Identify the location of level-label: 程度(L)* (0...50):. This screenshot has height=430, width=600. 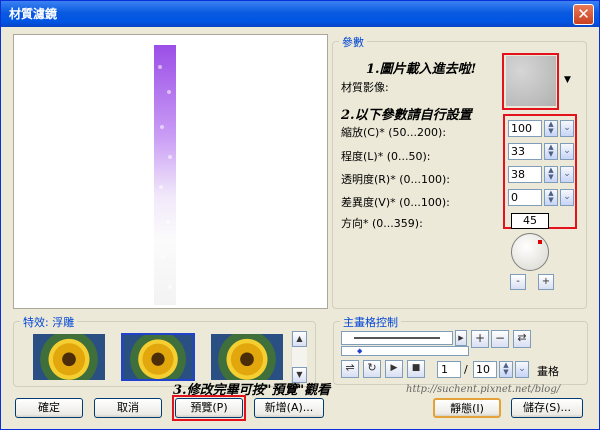
(386, 156).